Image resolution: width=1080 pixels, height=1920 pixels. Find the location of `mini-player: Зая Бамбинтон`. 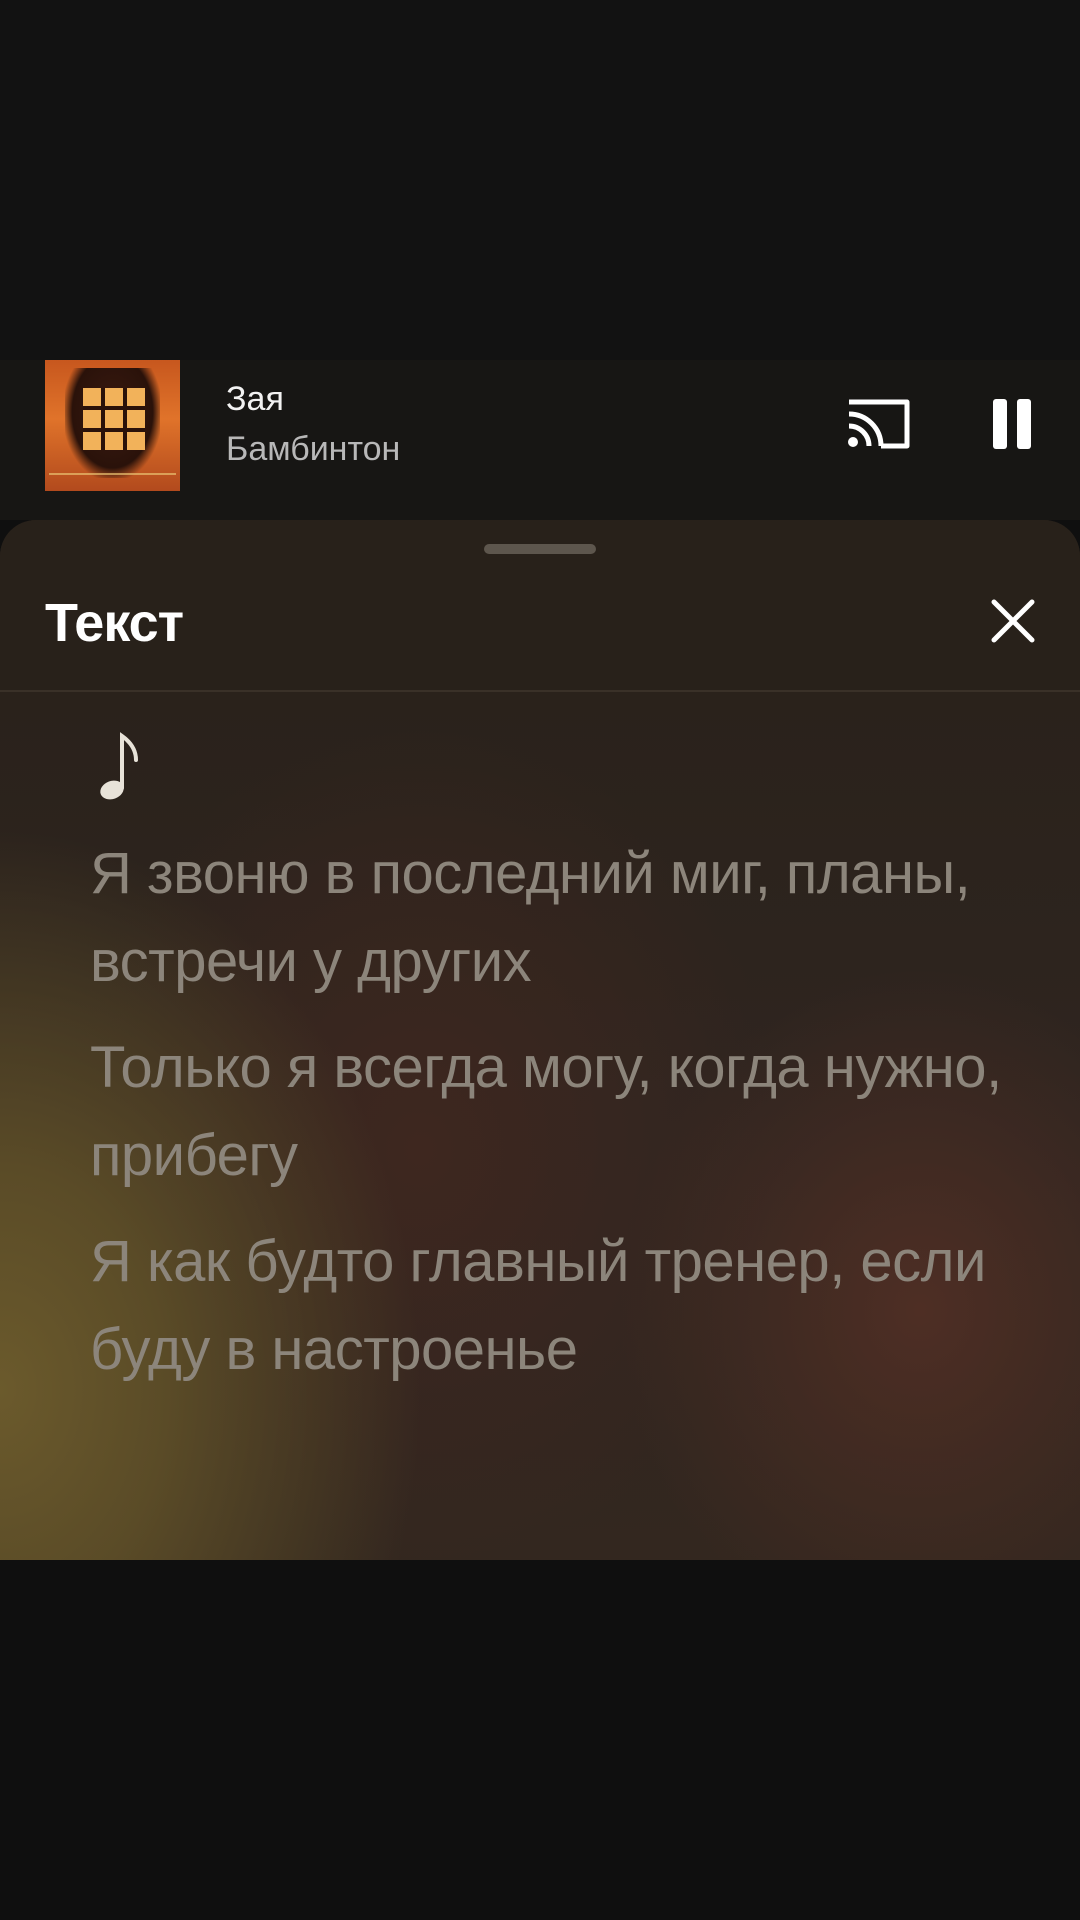

mini-player: Зая Бамбинтон is located at coordinates (540, 440).